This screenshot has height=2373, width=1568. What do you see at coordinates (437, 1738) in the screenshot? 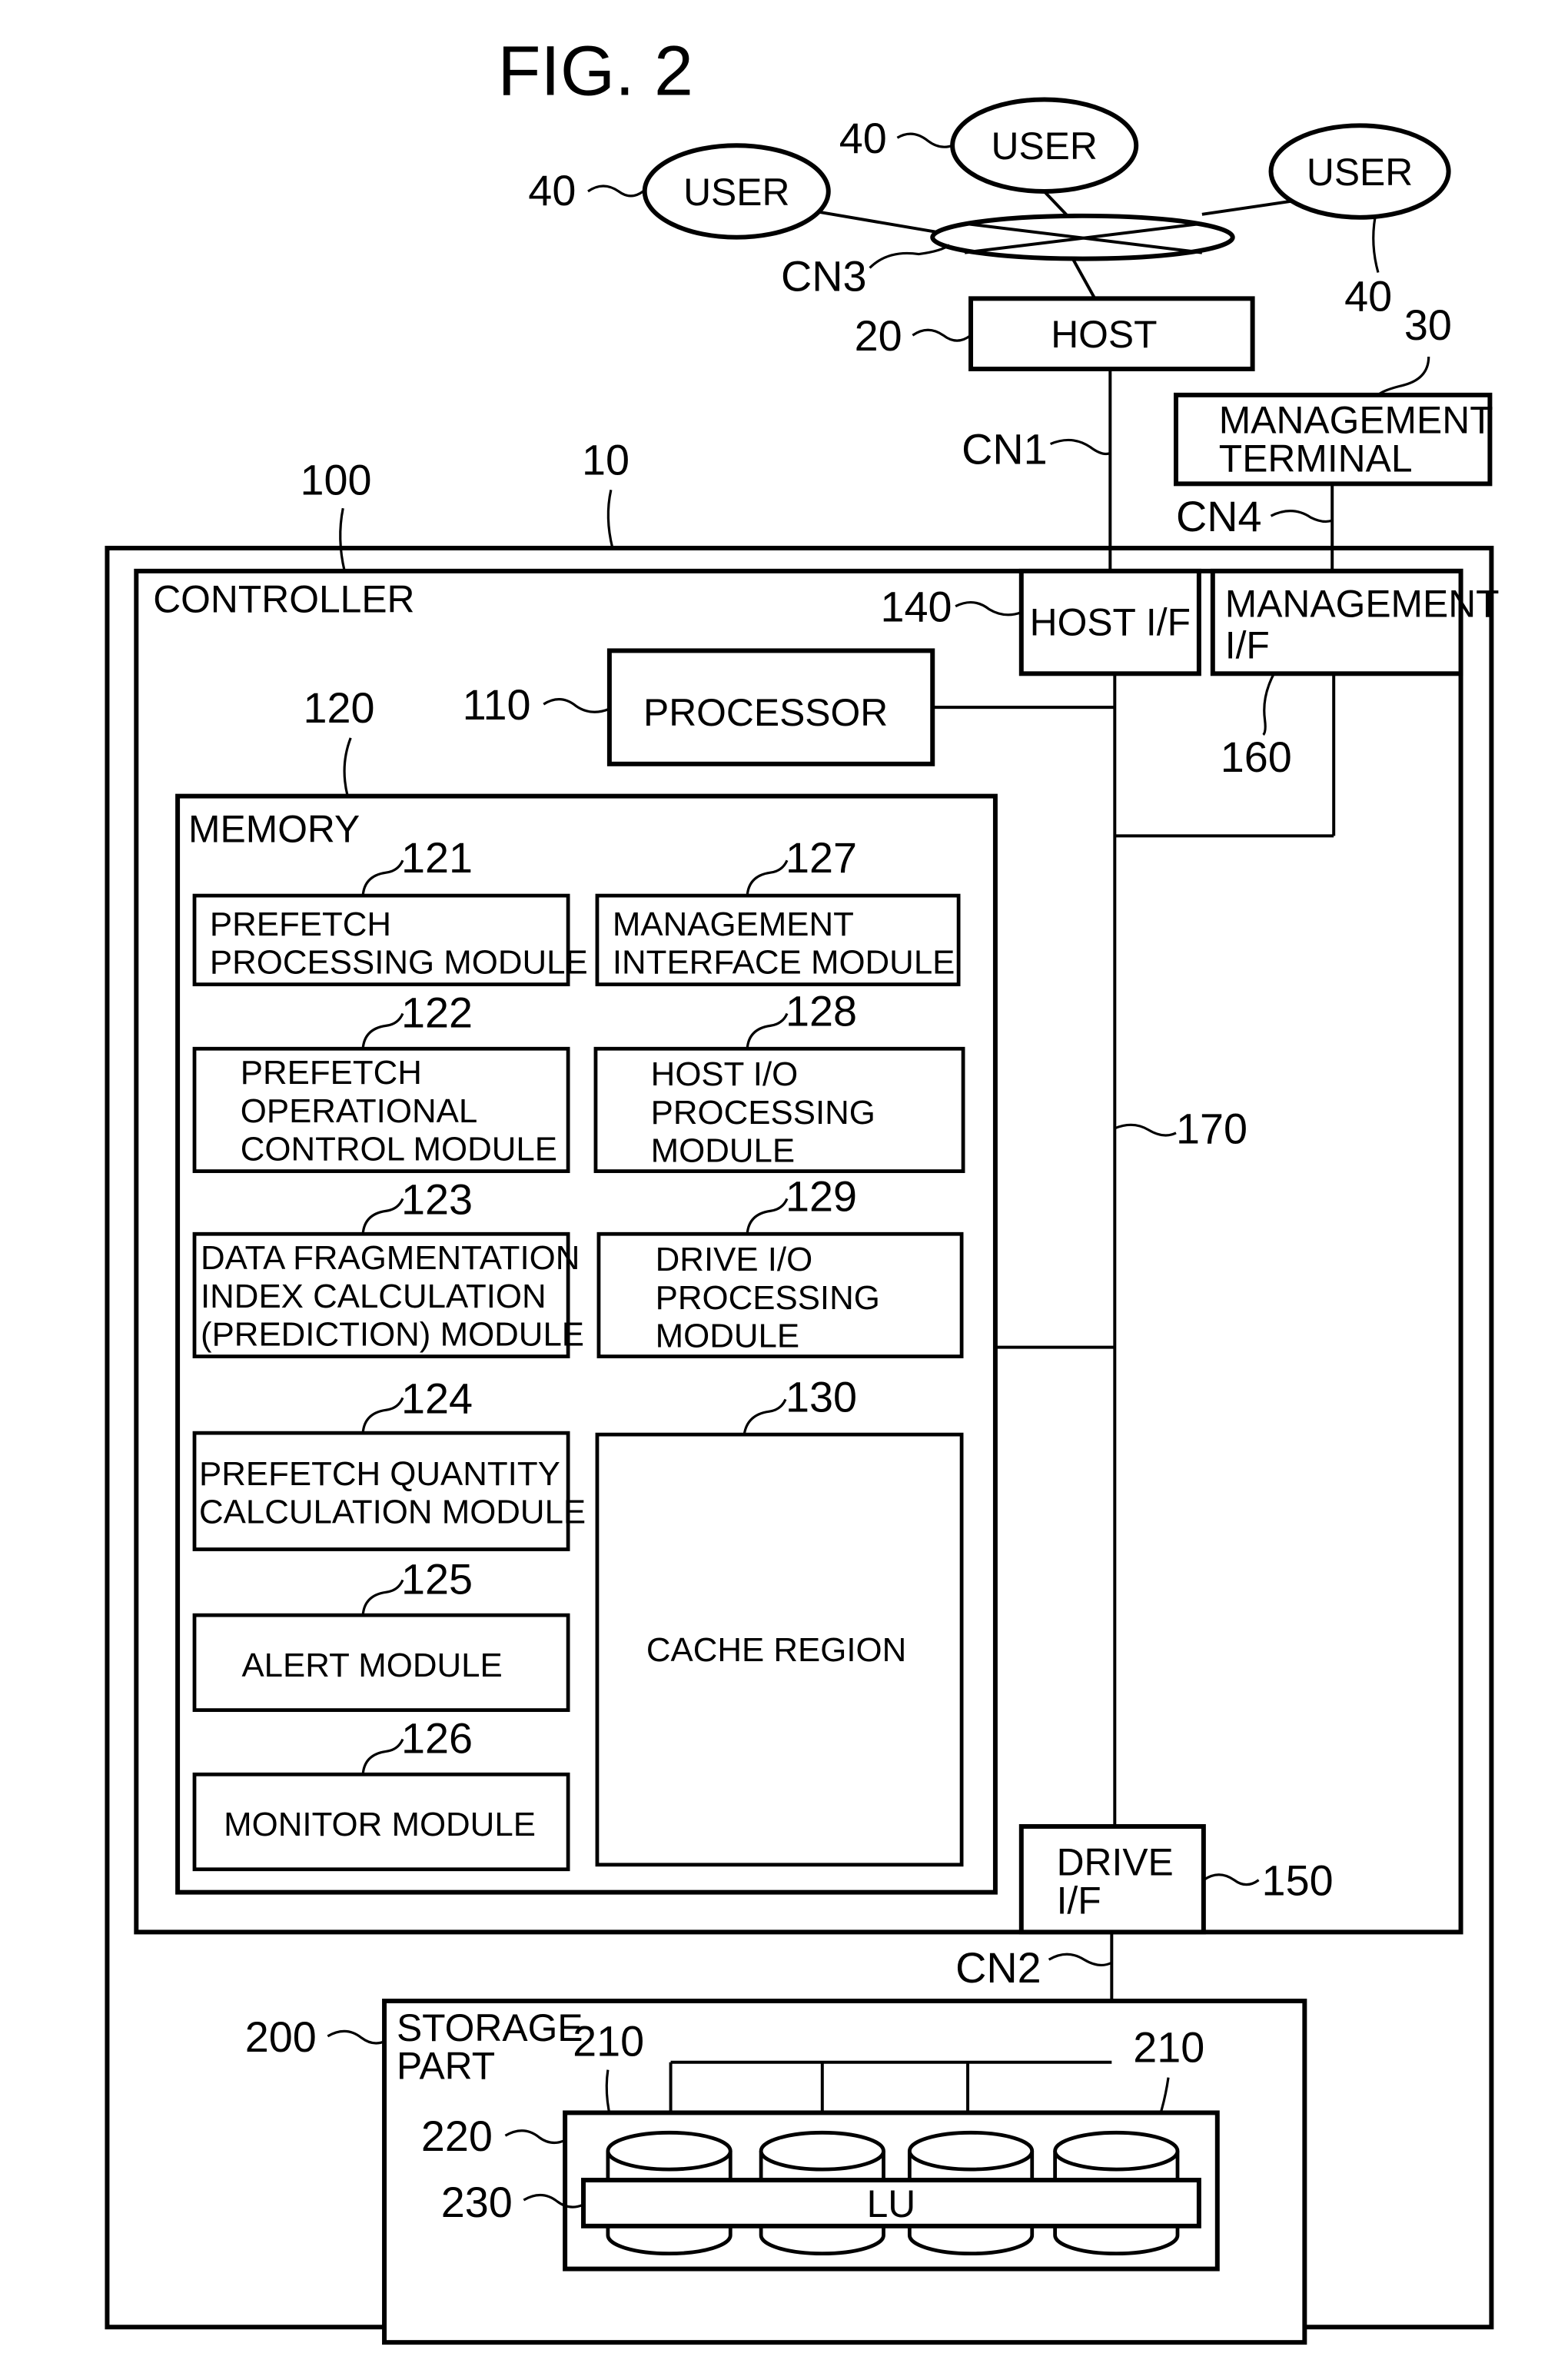
I see `module-ref: 126` at bounding box center [437, 1738].